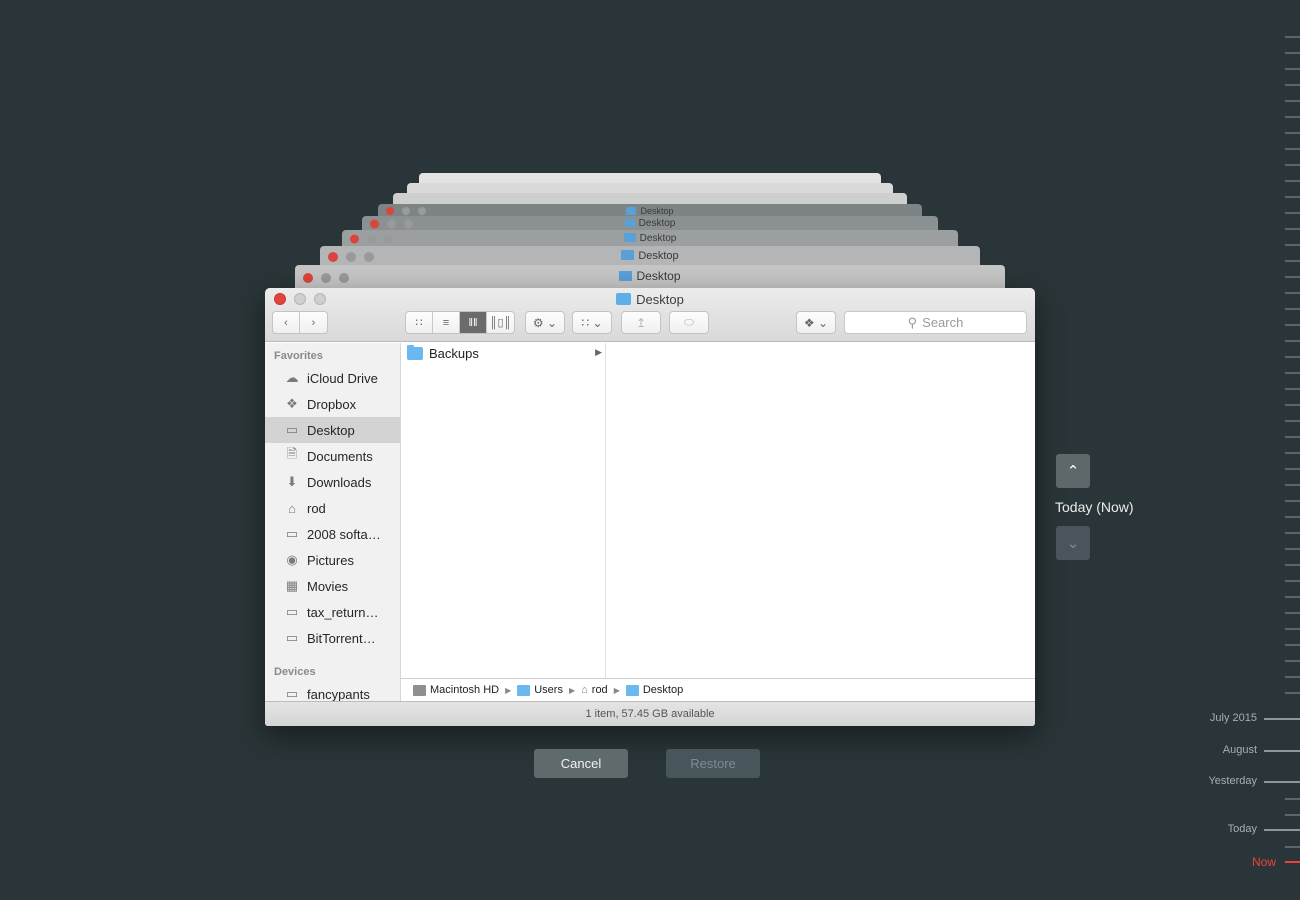  I want to click on search-field: ⚲ Search, so click(935, 322).